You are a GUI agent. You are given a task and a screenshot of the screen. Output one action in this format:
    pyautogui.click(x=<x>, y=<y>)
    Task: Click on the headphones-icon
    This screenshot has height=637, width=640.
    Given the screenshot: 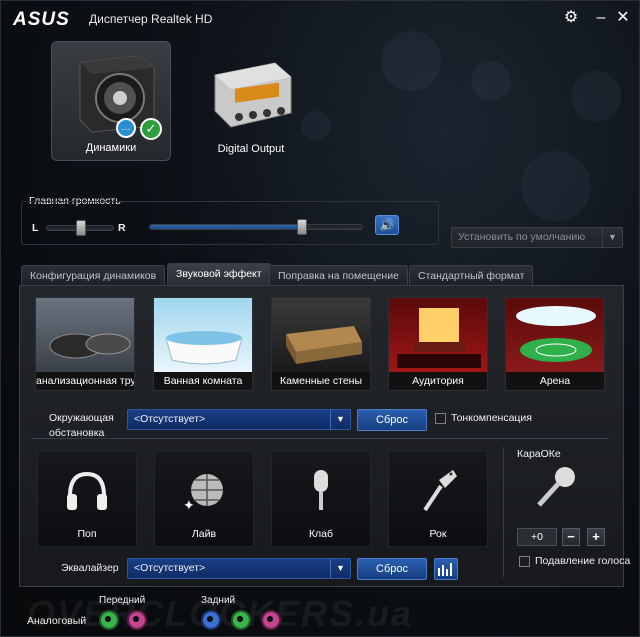 What is the action you would take?
    pyautogui.click(x=87, y=492)
    